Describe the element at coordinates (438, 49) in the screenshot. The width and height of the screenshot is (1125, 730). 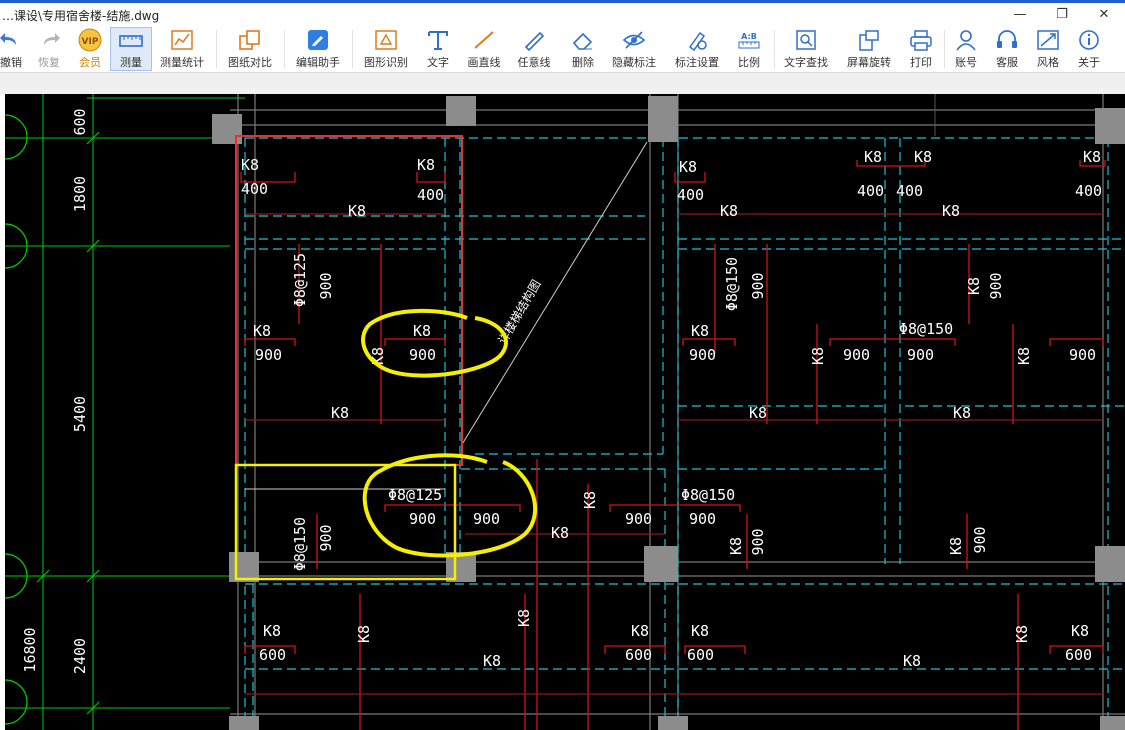
I see `text-button: 文字` at that location.